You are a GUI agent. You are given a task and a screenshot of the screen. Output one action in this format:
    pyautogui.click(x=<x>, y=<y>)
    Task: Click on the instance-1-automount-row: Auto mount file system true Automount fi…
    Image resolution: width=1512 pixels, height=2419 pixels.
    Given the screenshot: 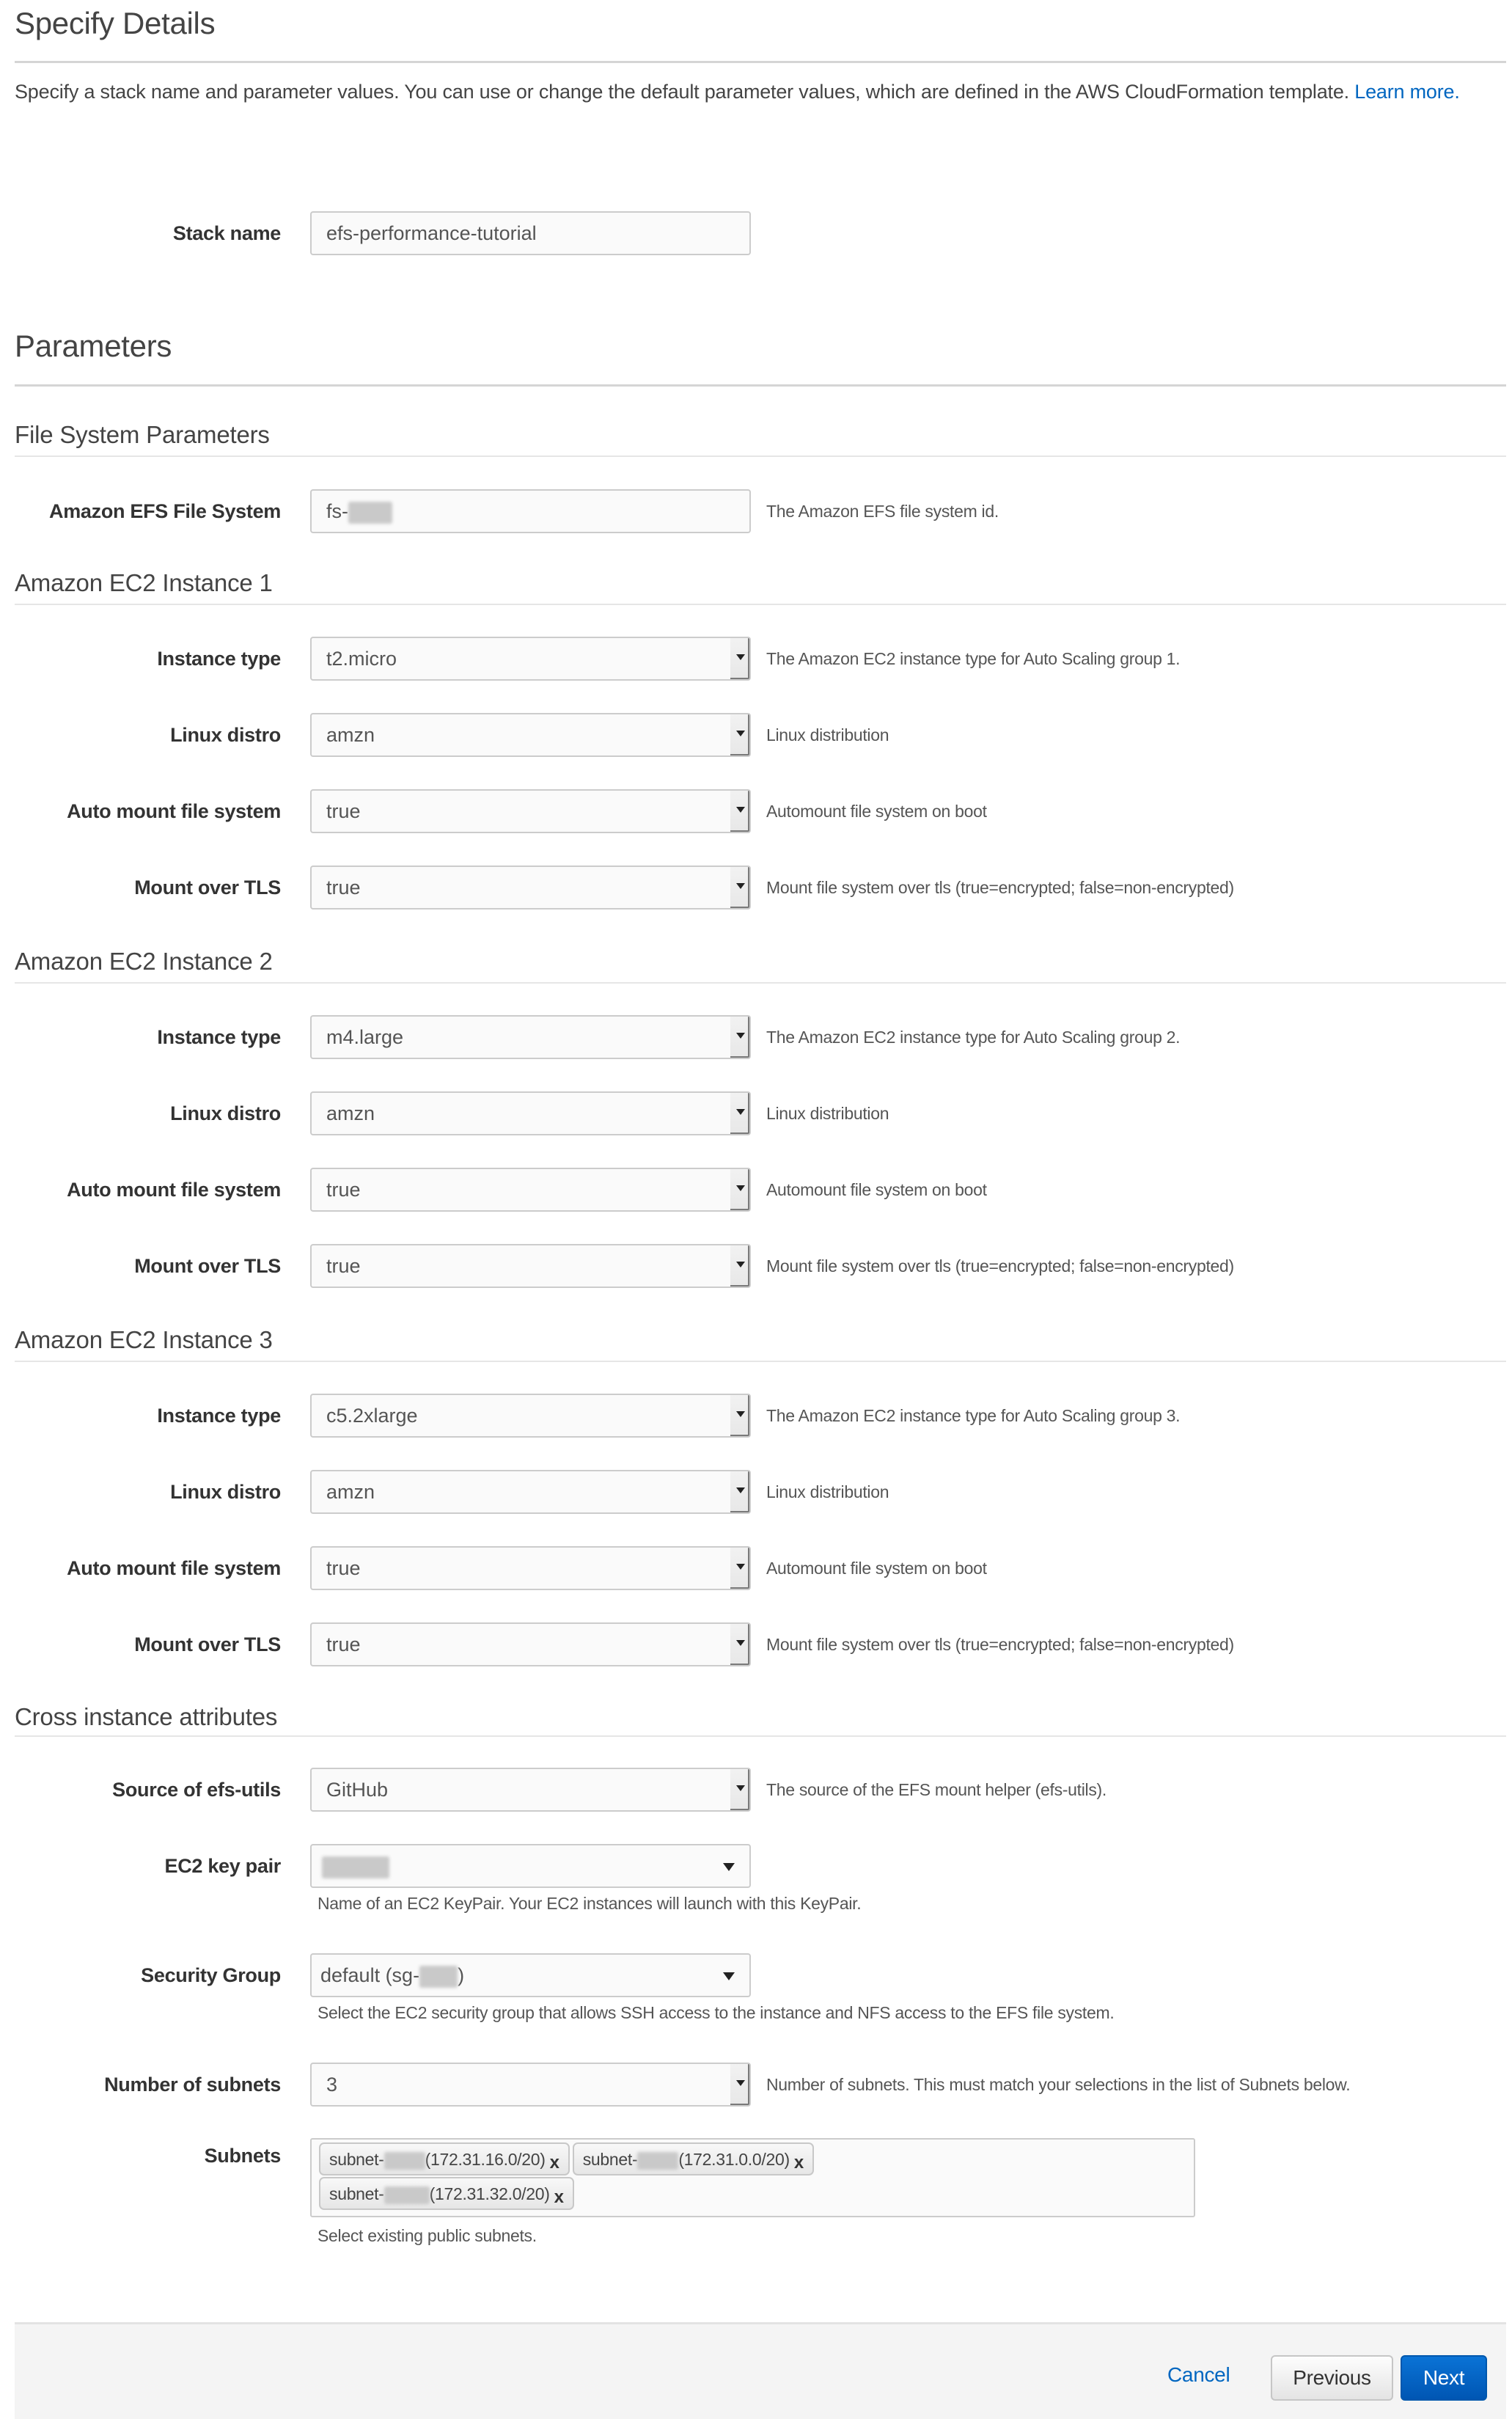 What is the action you would take?
    pyautogui.click(x=761, y=812)
    